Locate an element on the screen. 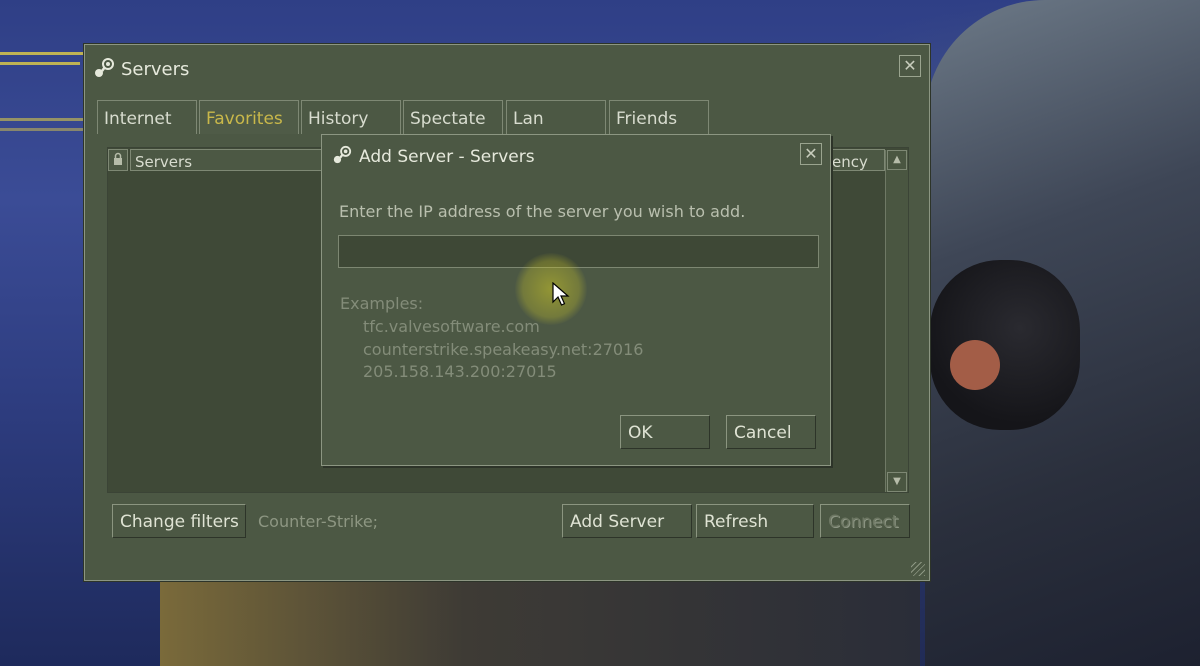 This screenshot has height=666, width=1200. example-address: 205.158.143.200:27015 is located at coordinates (460, 371).